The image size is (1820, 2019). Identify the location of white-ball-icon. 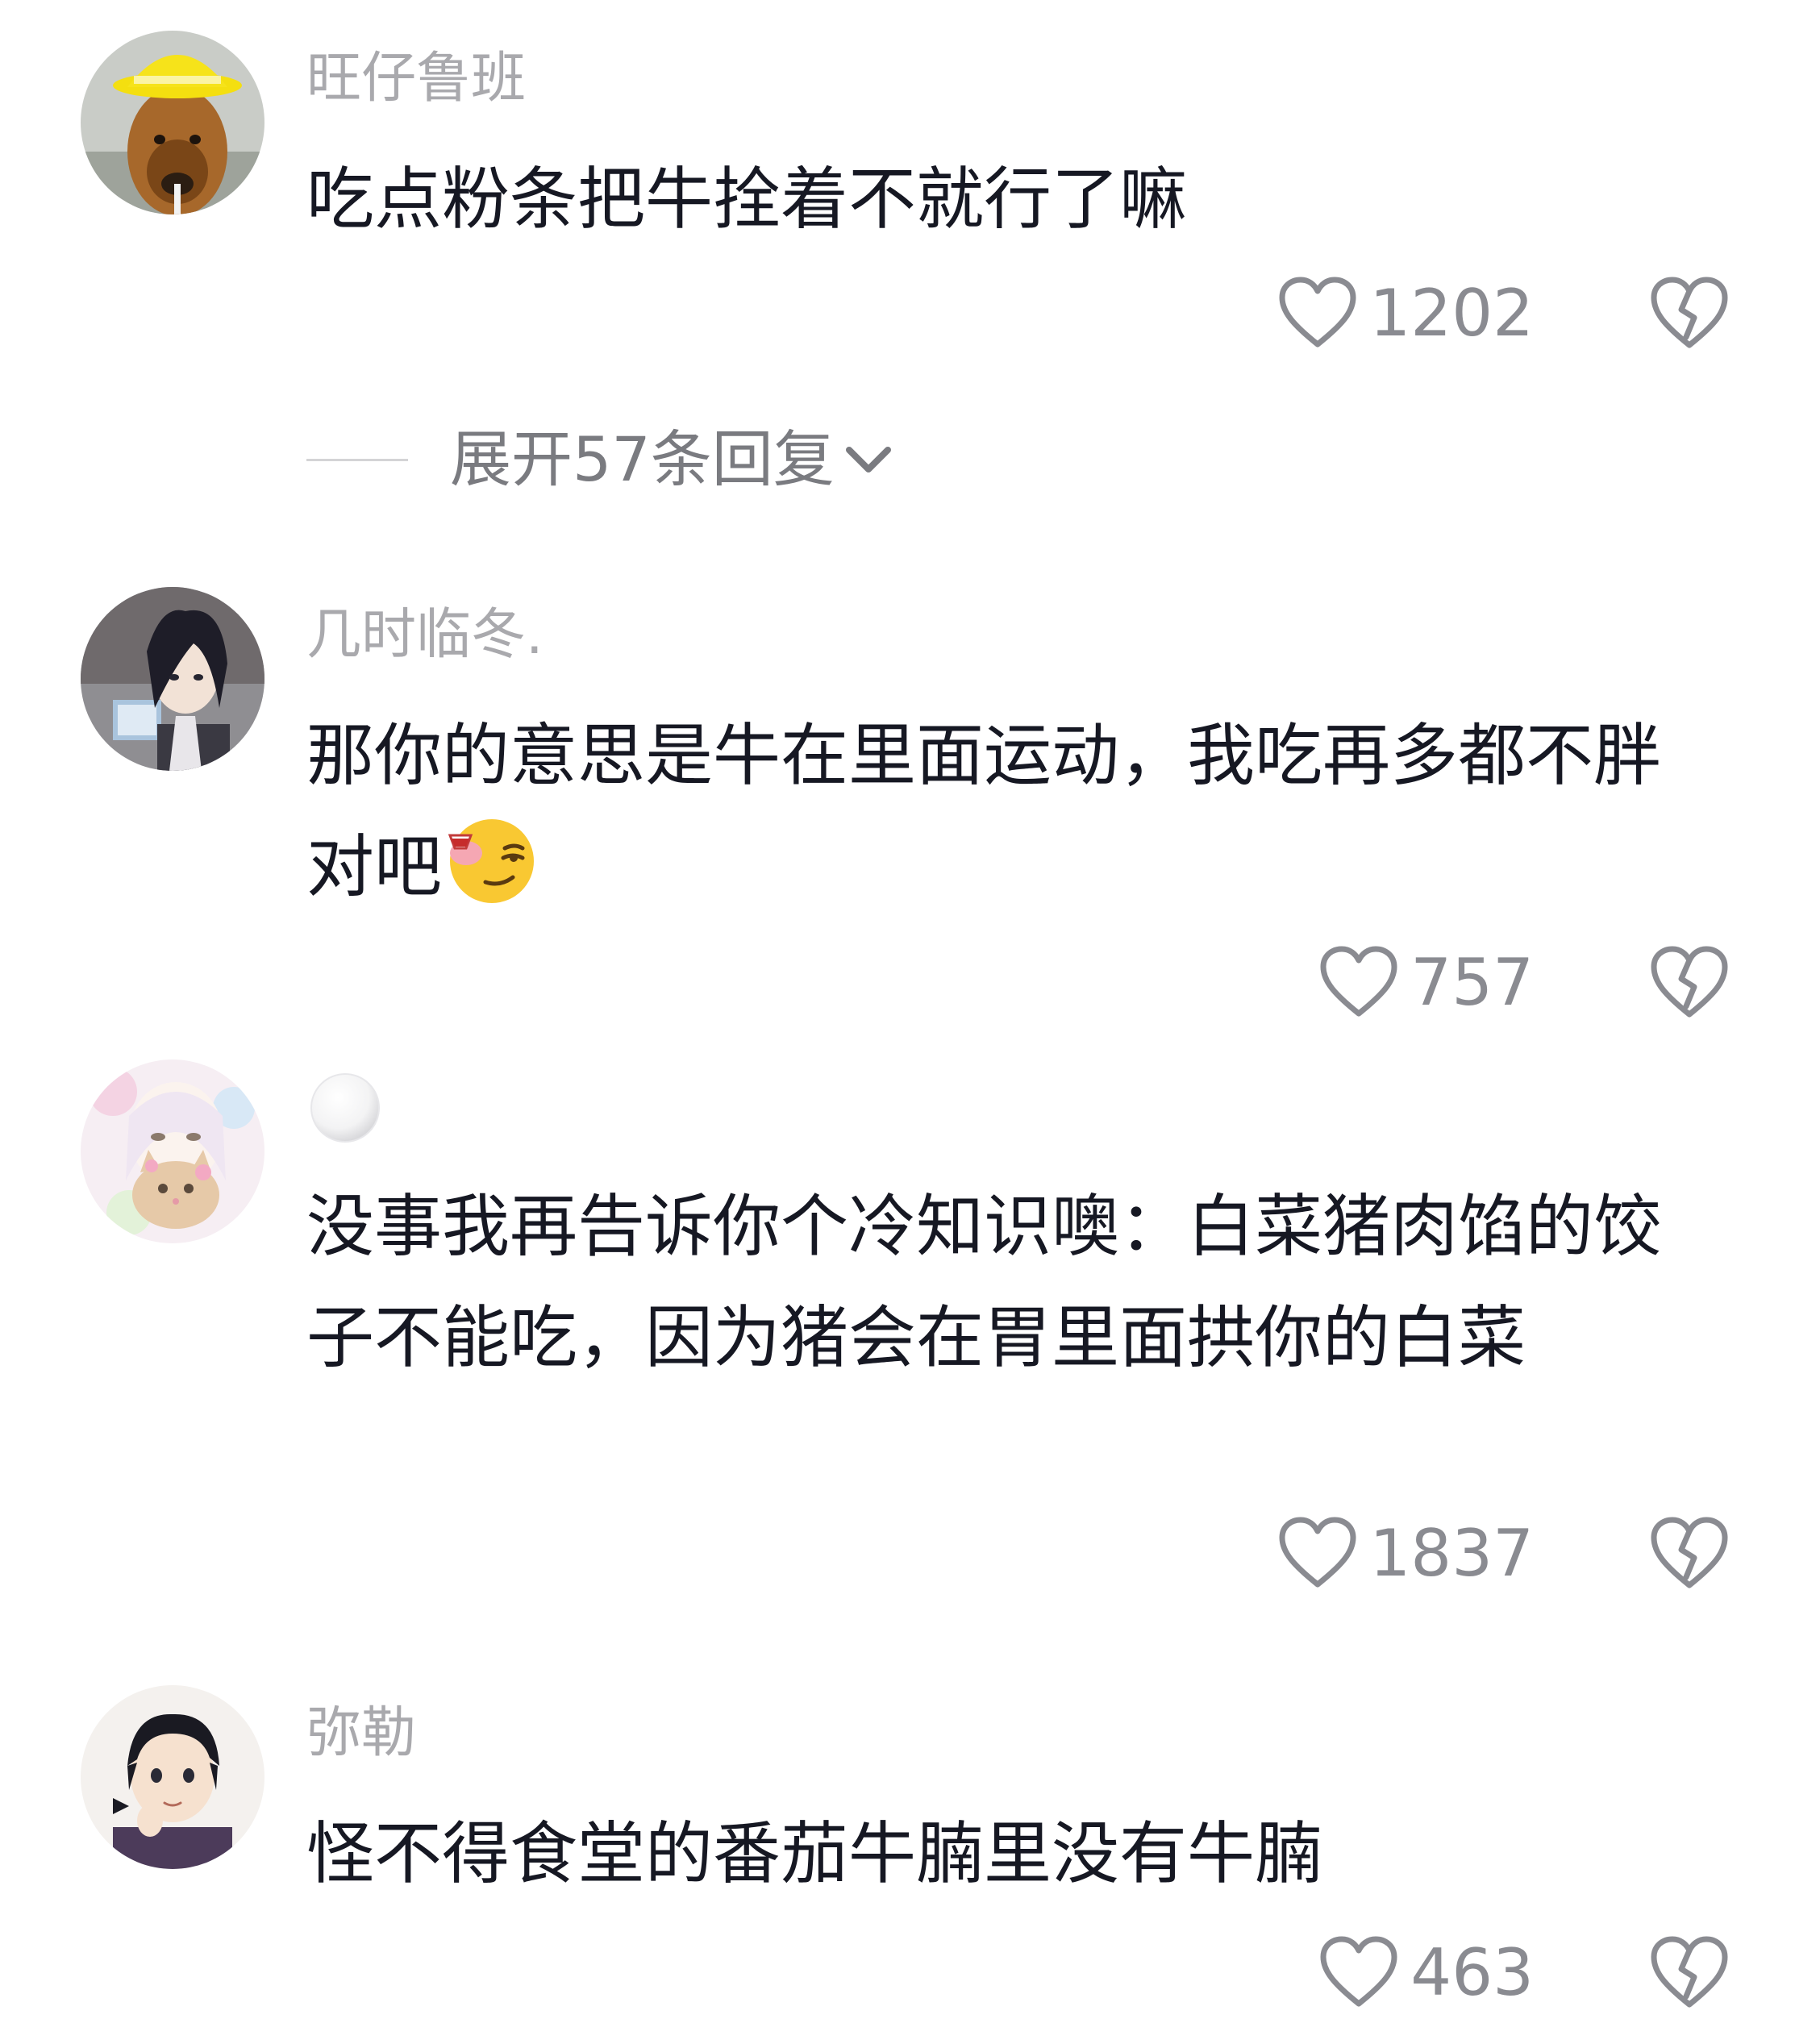
(345, 1108).